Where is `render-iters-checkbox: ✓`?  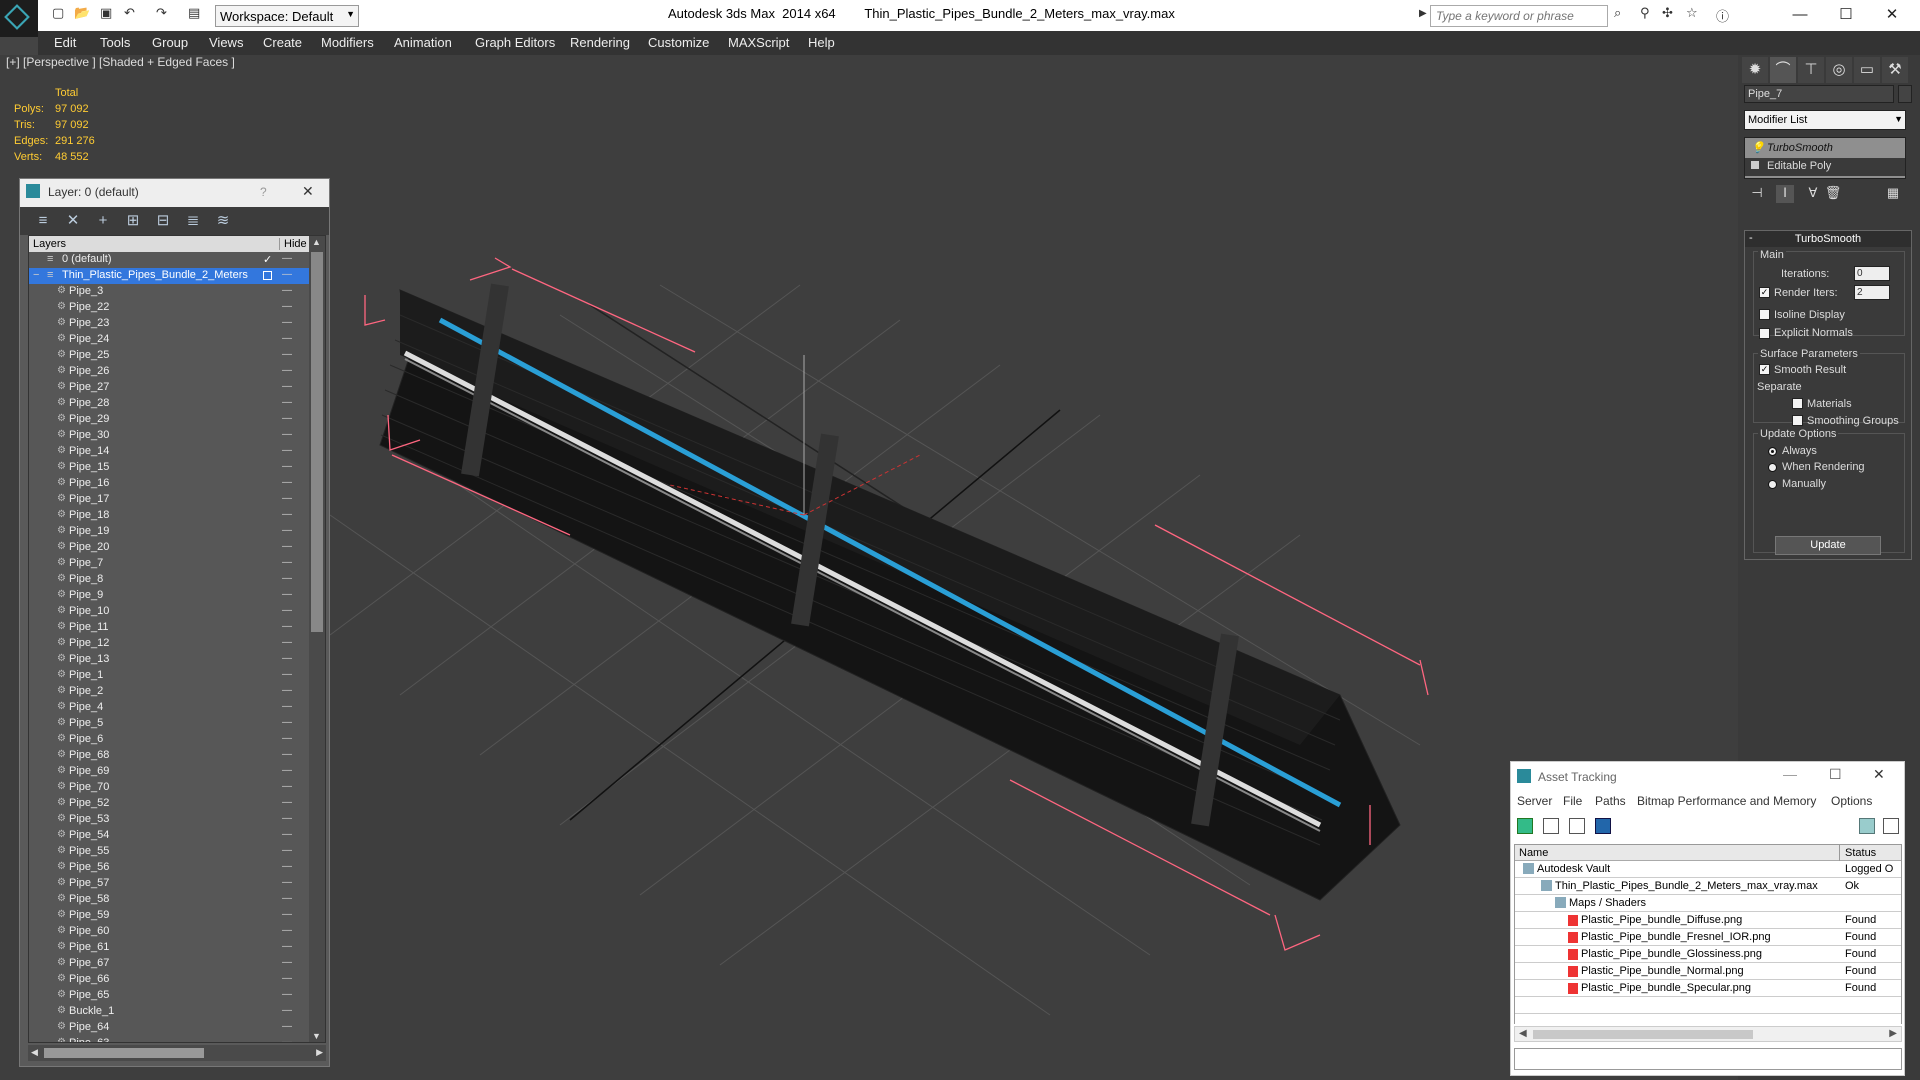
render-iters-checkbox: ✓ is located at coordinates (1764, 292).